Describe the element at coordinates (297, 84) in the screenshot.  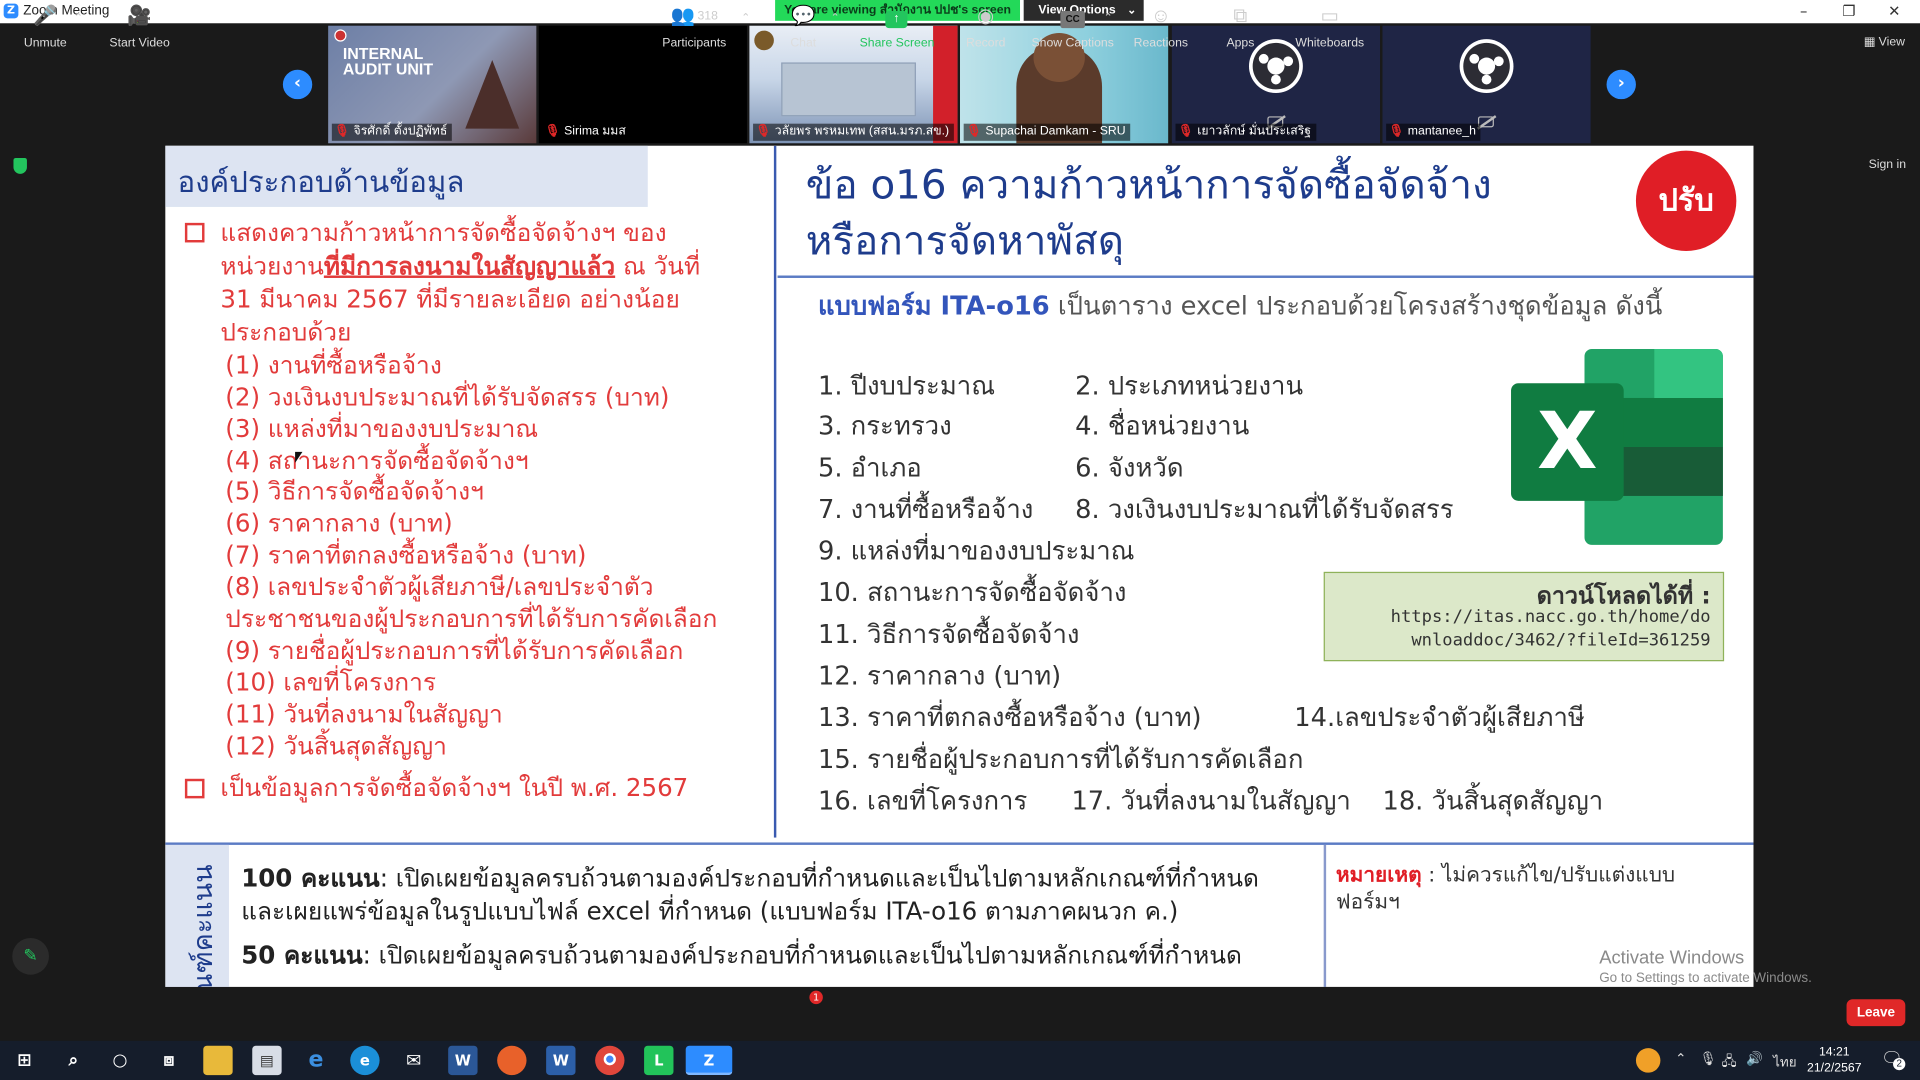
I see `gallery-prev-button: ‹` at that location.